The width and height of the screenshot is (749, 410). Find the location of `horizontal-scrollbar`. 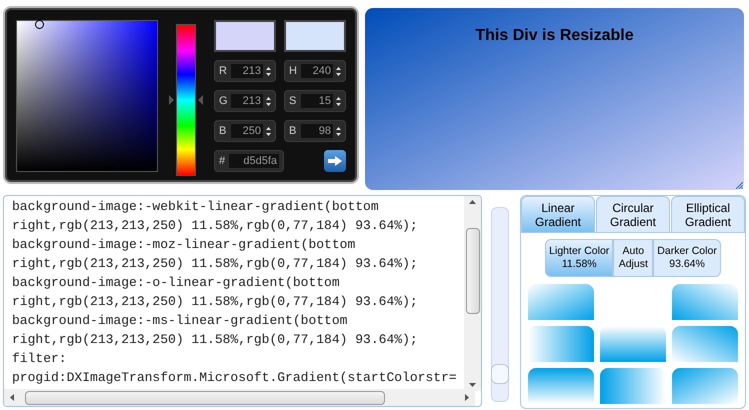

horizontal-scrollbar is located at coordinates (239, 397).